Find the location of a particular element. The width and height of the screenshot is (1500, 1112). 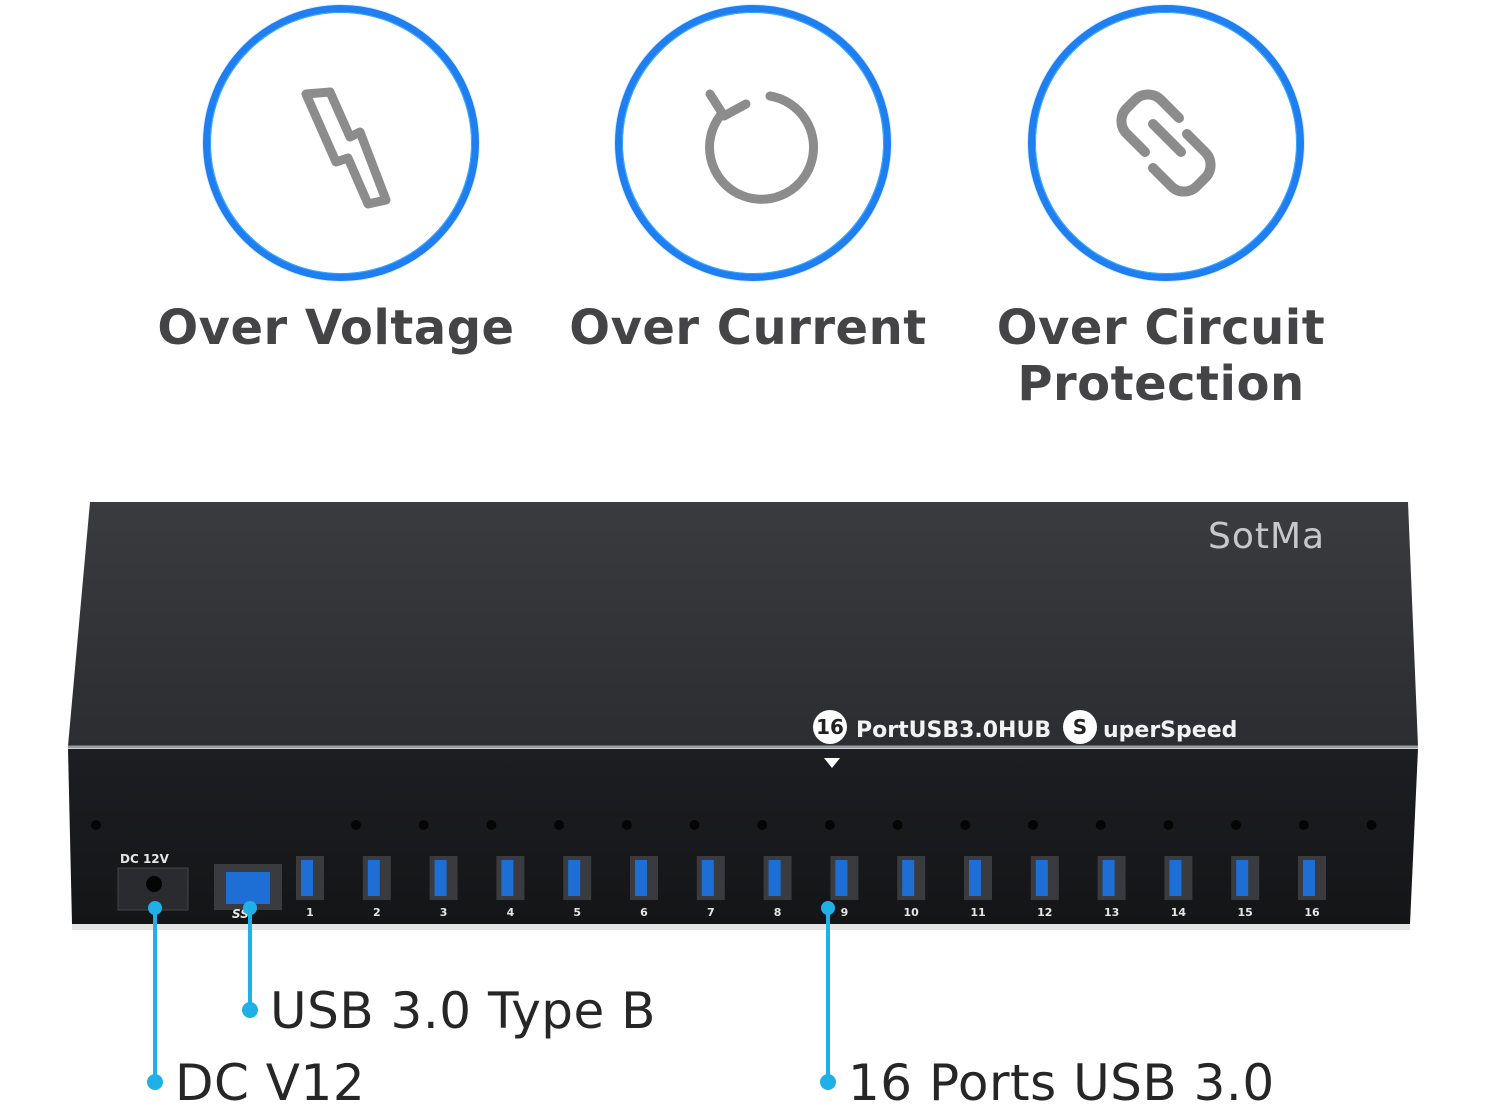

port-number-label: 6 is located at coordinates (644, 912).